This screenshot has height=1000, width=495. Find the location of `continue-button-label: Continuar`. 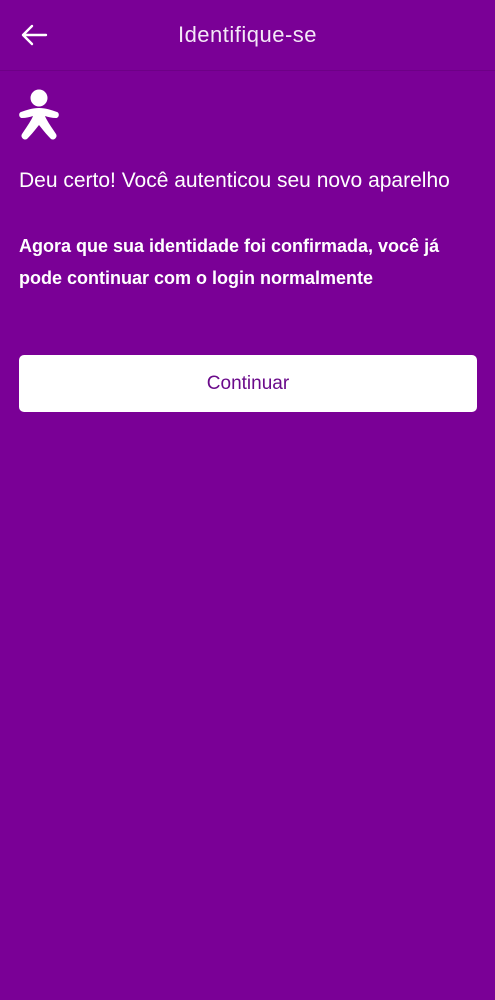

continue-button-label: Continuar is located at coordinates (248, 383).